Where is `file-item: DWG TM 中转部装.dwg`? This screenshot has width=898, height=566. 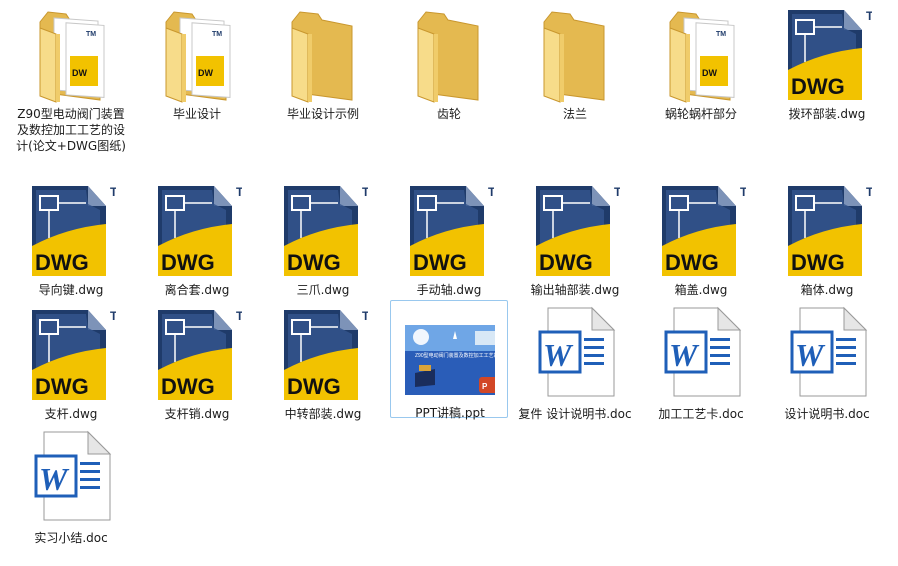 file-item: DWG TM 中转部装.dwg is located at coordinates (323, 361).